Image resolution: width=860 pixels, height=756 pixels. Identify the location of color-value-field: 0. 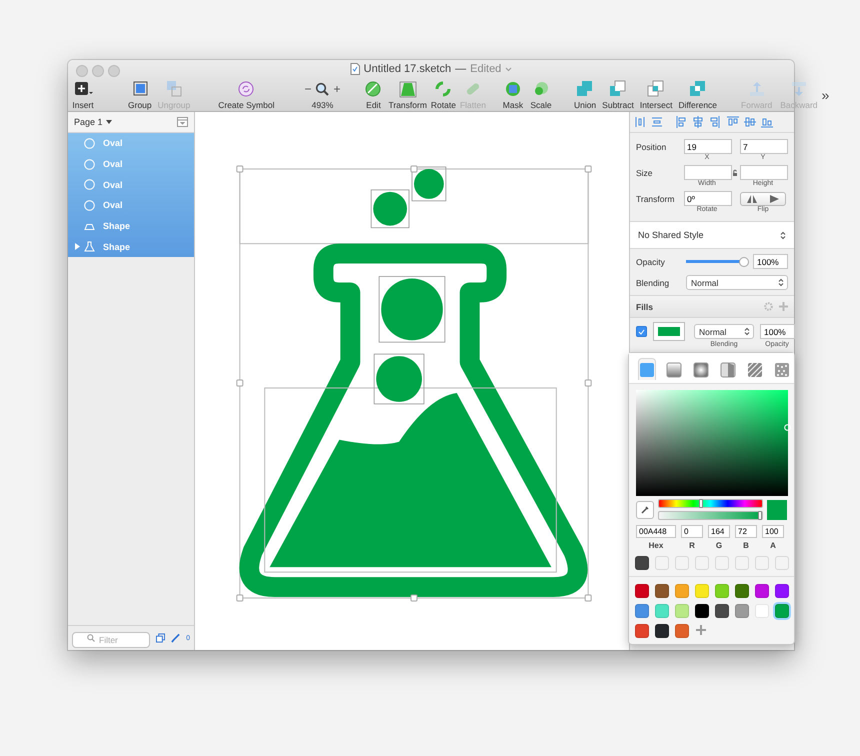
(692, 531).